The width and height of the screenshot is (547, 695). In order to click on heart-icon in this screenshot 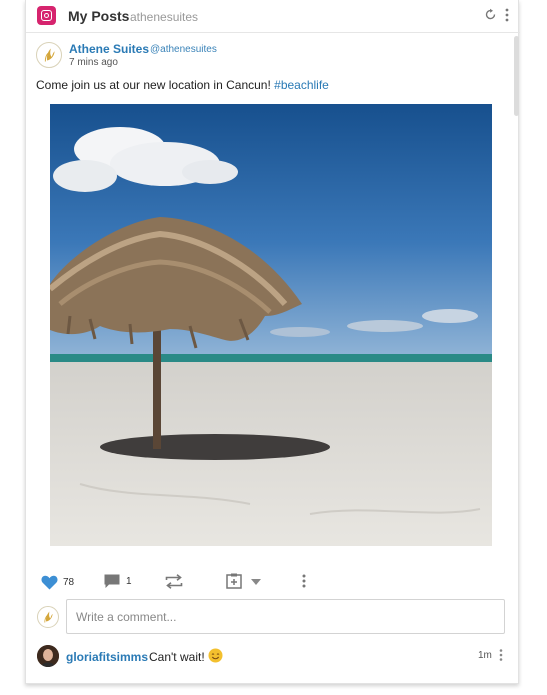, I will do `click(49, 582)`.